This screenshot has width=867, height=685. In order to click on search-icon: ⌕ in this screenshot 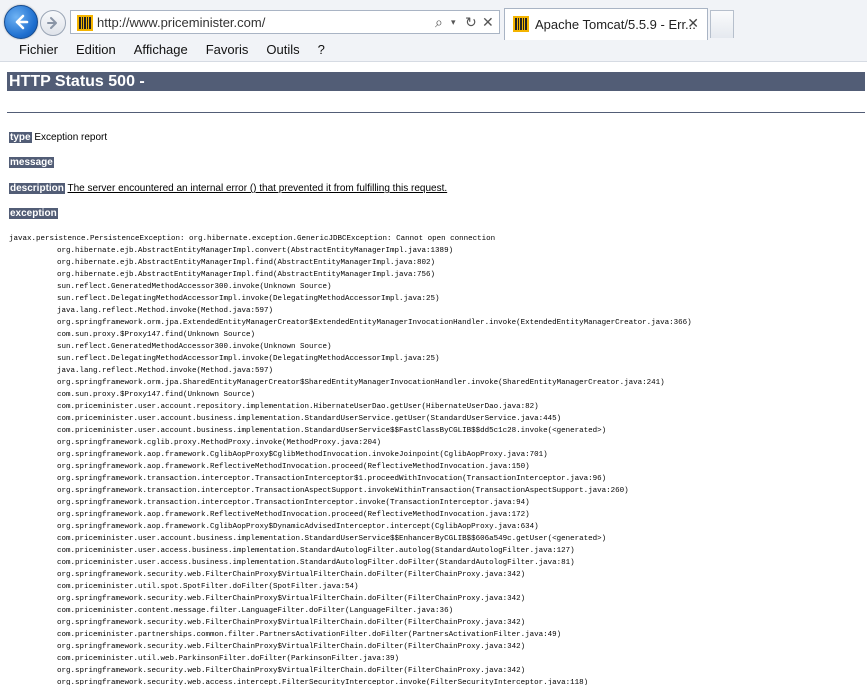, I will do `click(439, 22)`.